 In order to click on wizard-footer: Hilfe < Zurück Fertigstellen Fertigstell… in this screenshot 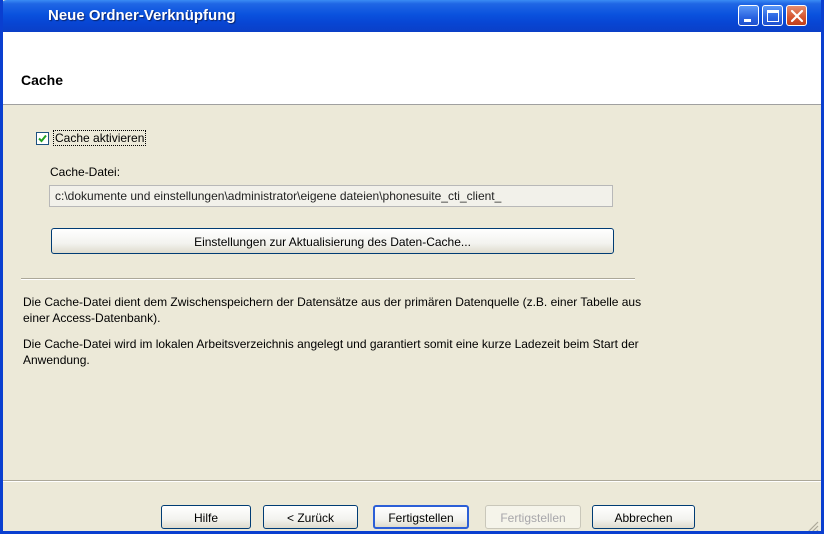, I will do `click(412, 506)`.